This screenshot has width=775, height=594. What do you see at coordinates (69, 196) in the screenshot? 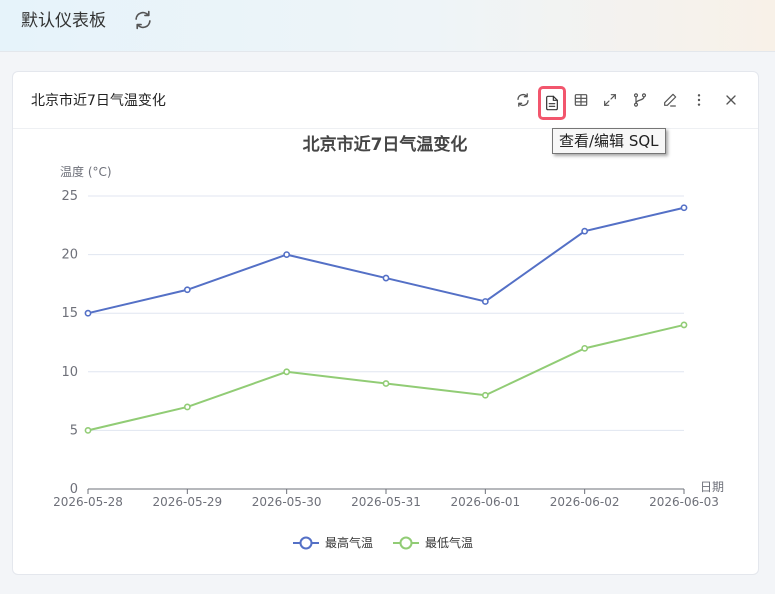
I see `y-tick-label: 25` at bounding box center [69, 196].